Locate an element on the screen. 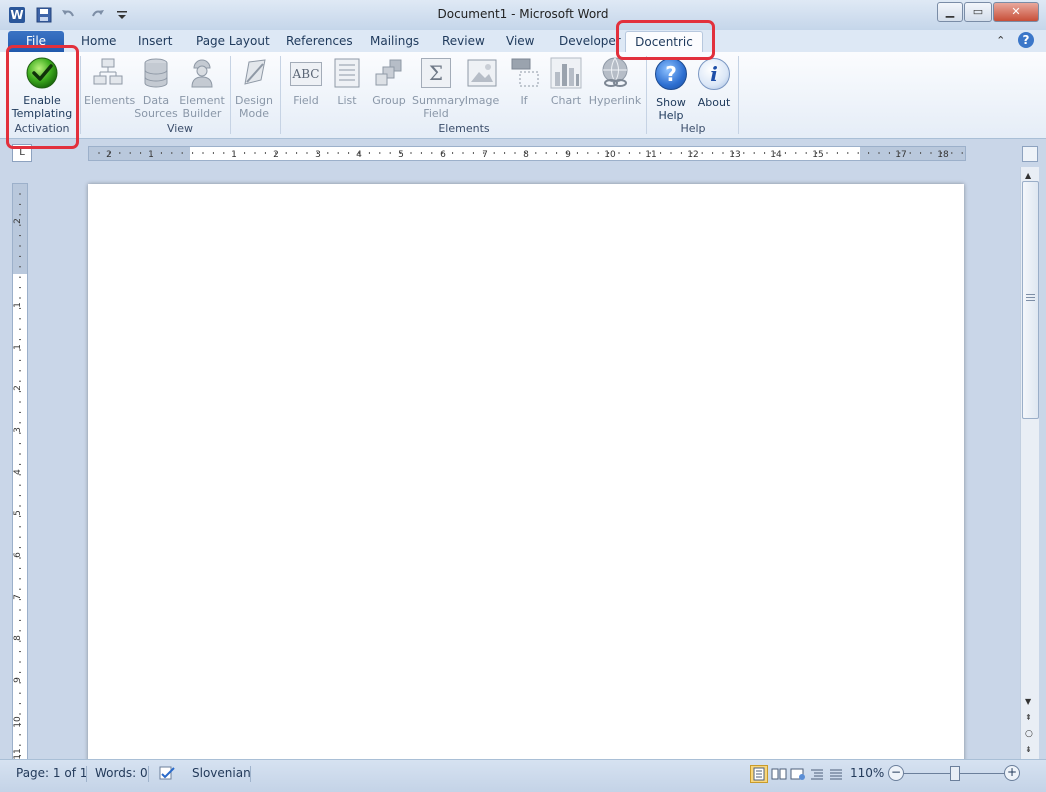 The image size is (1046, 792). minimize-button: ▁ is located at coordinates (950, 12).